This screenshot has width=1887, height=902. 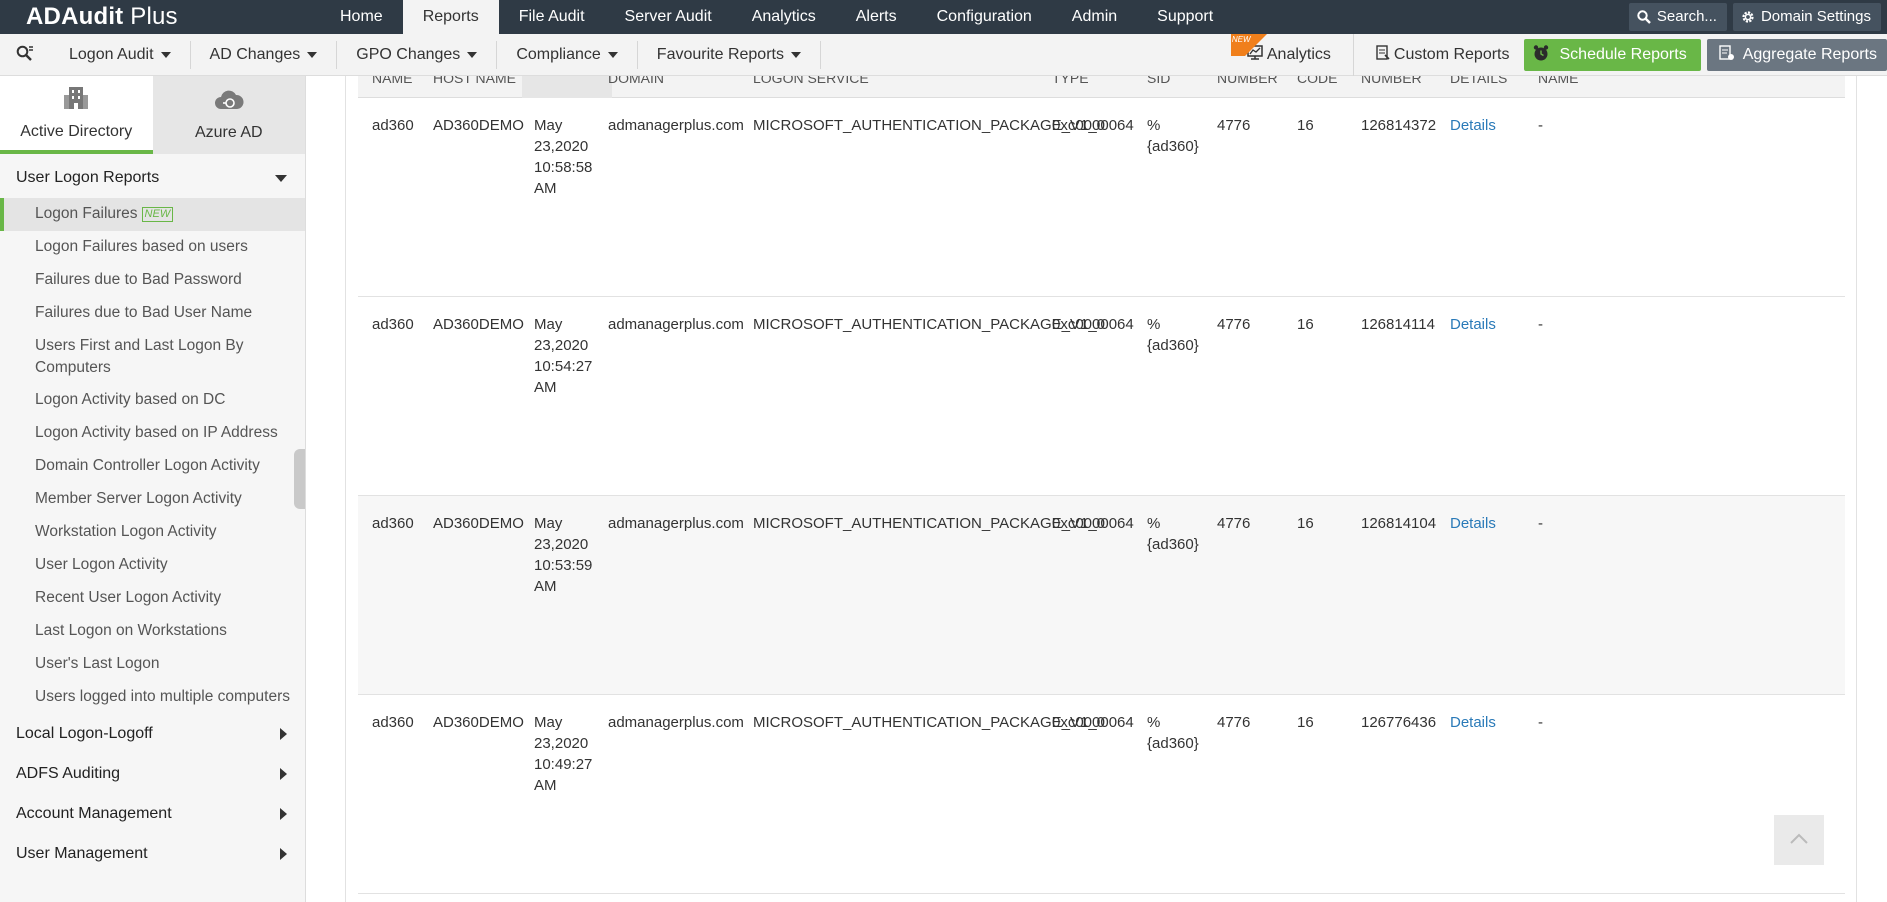 What do you see at coordinates (152, 565) in the screenshot?
I see `sidebar-item-user-logon: User Logon Activity` at bounding box center [152, 565].